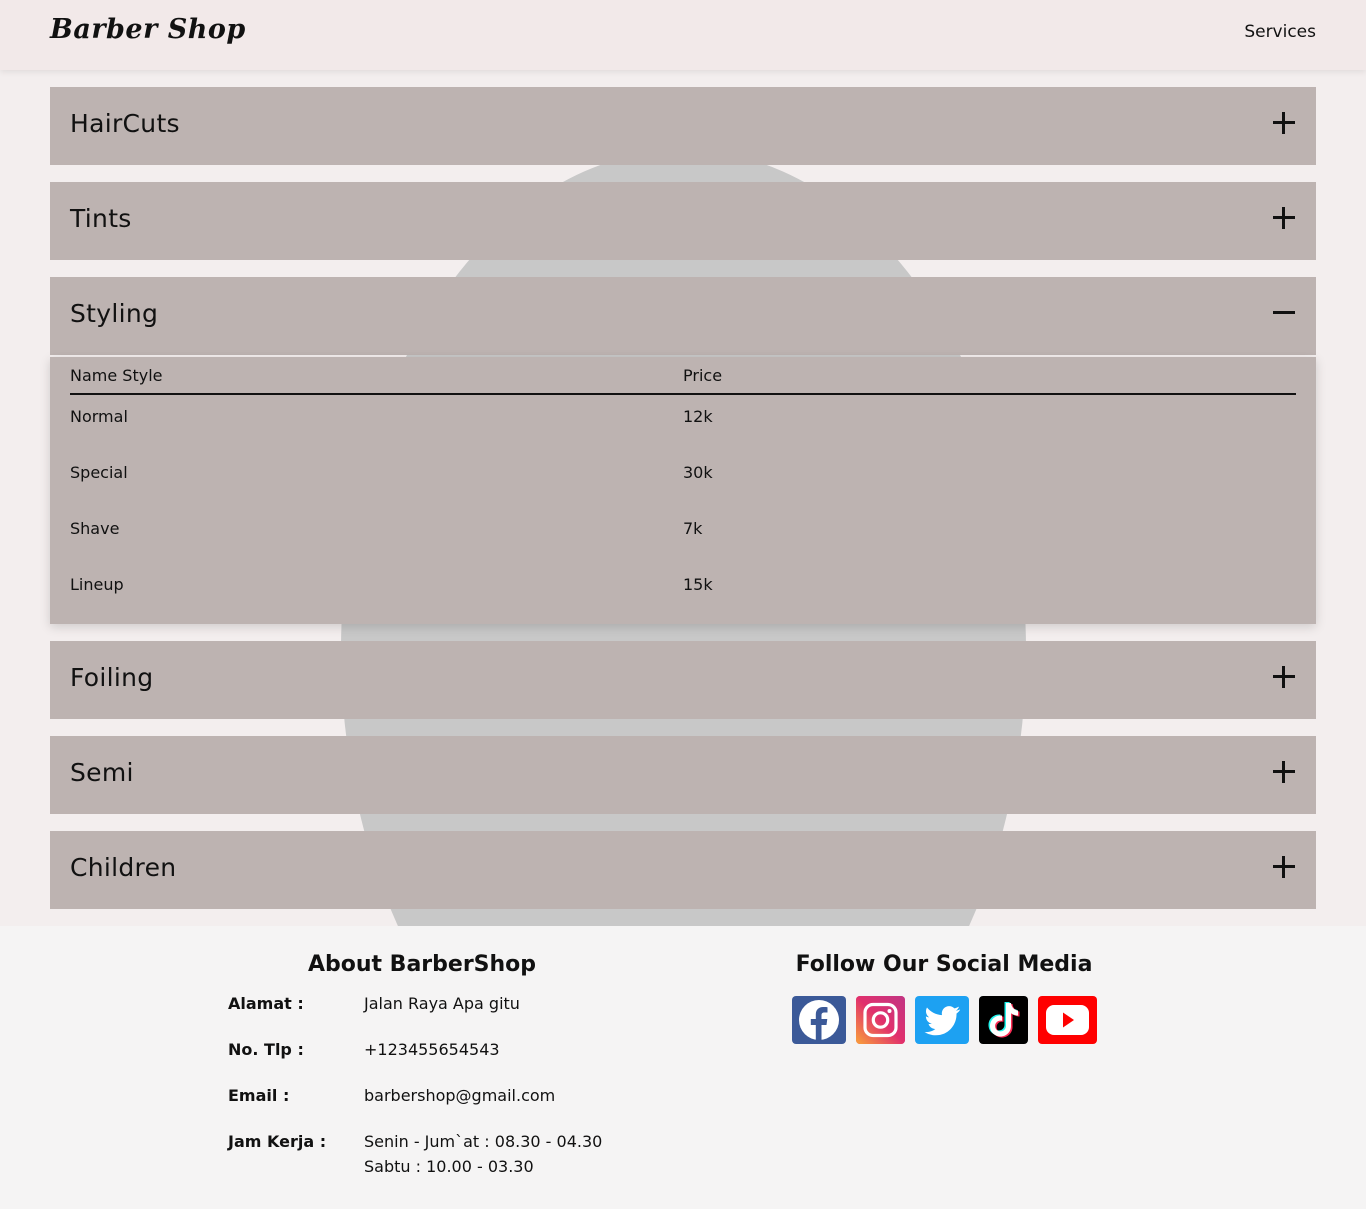 The image size is (1366, 1209). Describe the element at coordinates (97, 584) in the screenshot. I see `style-name: Lineup` at that location.